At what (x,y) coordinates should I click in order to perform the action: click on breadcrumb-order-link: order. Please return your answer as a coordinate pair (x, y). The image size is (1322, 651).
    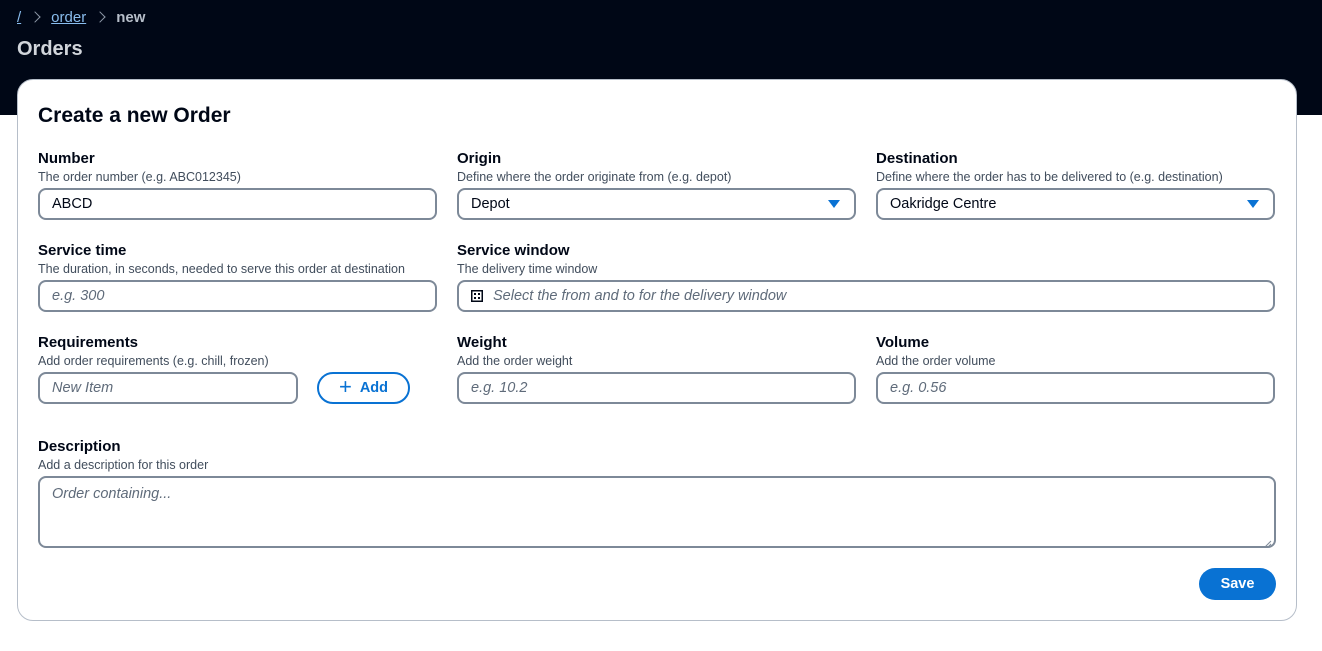
    Looking at the image, I should click on (68, 17).